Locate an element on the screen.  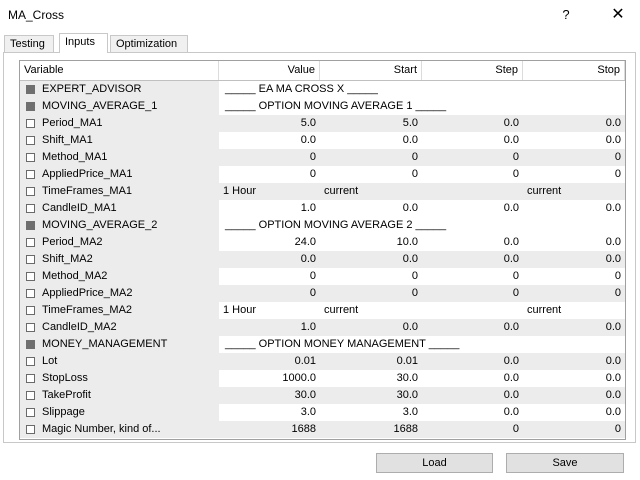
param-row: Method_MA2 0 0 0 0 is located at coordinates (322, 276).